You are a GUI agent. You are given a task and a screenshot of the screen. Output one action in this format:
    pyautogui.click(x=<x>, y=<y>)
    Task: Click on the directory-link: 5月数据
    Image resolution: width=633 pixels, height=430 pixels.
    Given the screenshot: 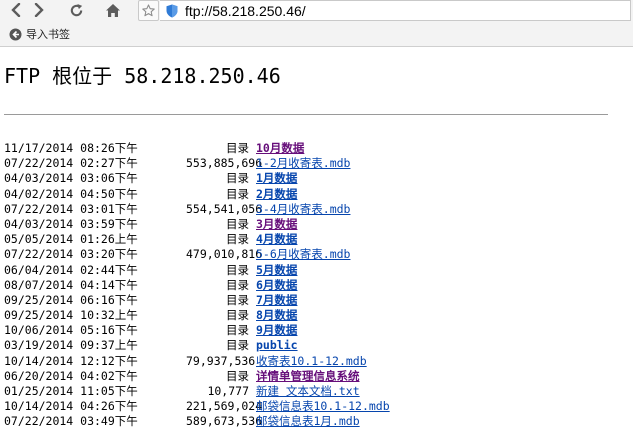 What is the action you would take?
    pyautogui.click(x=276, y=270)
    